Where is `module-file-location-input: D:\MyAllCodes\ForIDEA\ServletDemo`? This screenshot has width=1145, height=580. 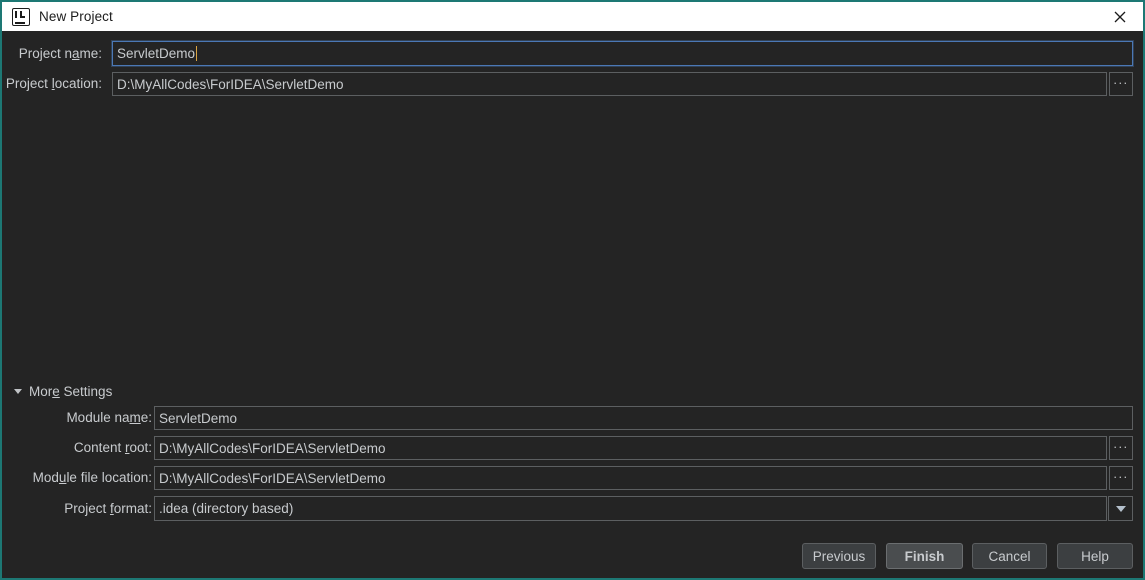
module-file-location-input: D:\MyAllCodes\ForIDEA\ServletDemo is located at coordinates (630, 478).